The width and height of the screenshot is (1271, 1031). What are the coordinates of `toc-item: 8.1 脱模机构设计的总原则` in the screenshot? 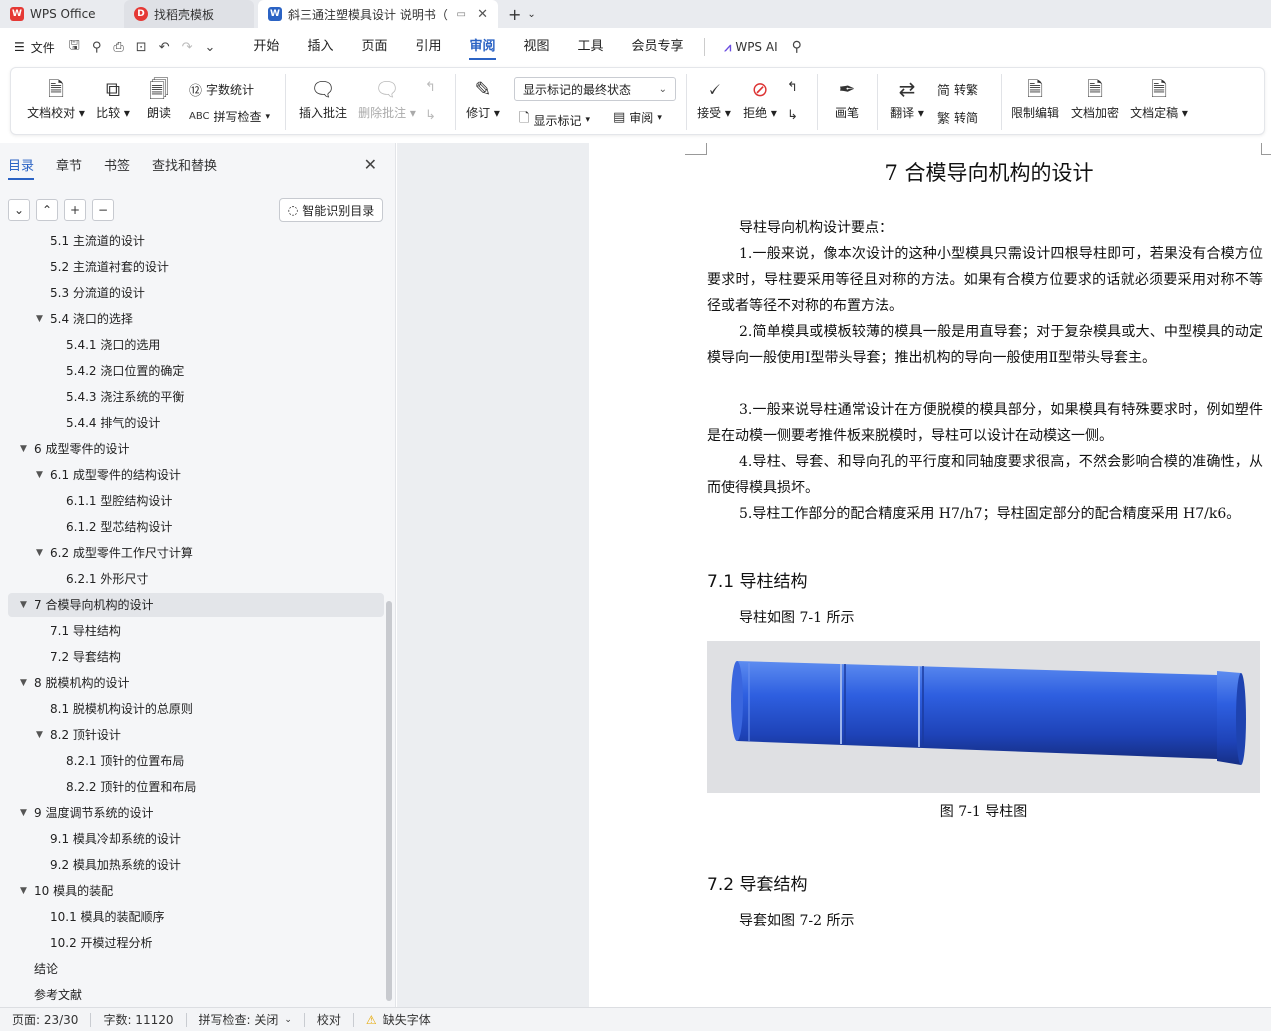 It's located at (196, 709).